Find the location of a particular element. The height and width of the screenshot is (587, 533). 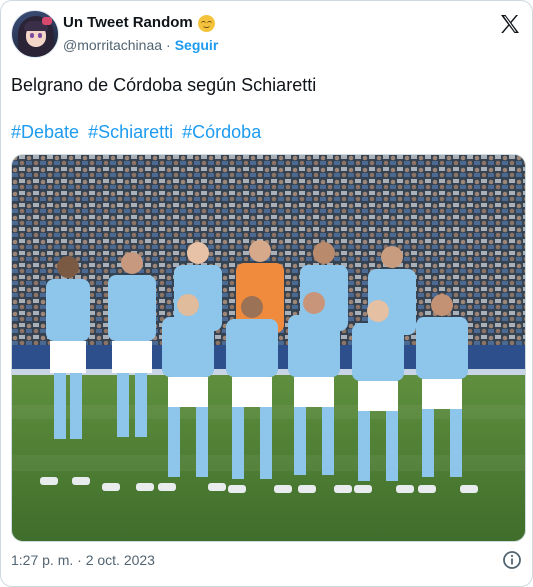

hashtags: #Debate #Schiaretti #Córdoba is located at coordinates (138, 132).